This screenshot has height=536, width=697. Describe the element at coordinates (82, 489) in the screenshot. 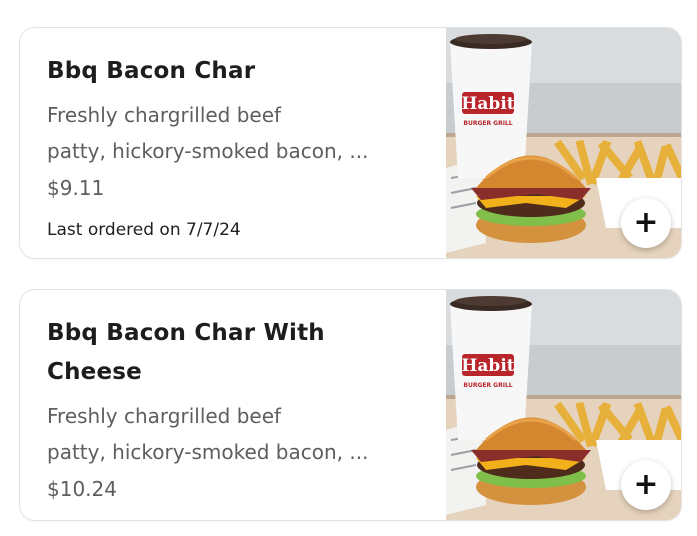

I see `item-price: $10.24` at that location.